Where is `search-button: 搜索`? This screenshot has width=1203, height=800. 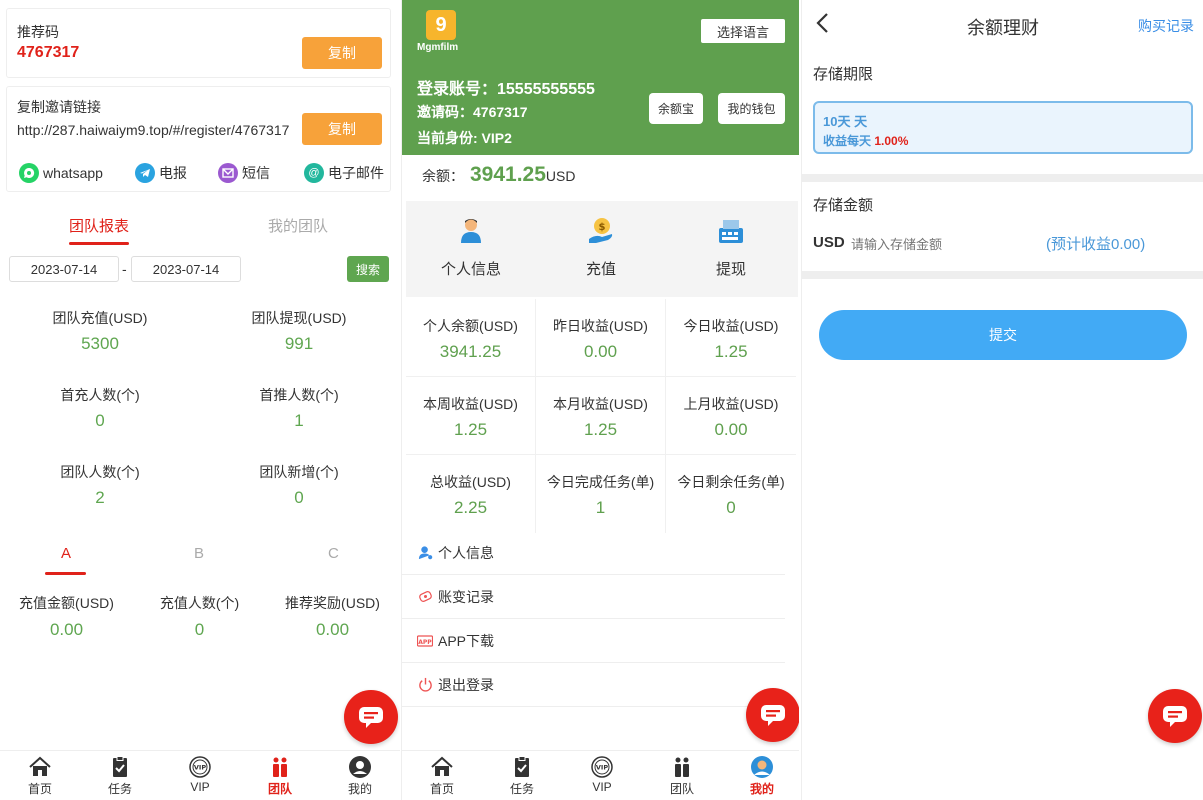
search-button: 搜索 is located at coordinates (368, 269).